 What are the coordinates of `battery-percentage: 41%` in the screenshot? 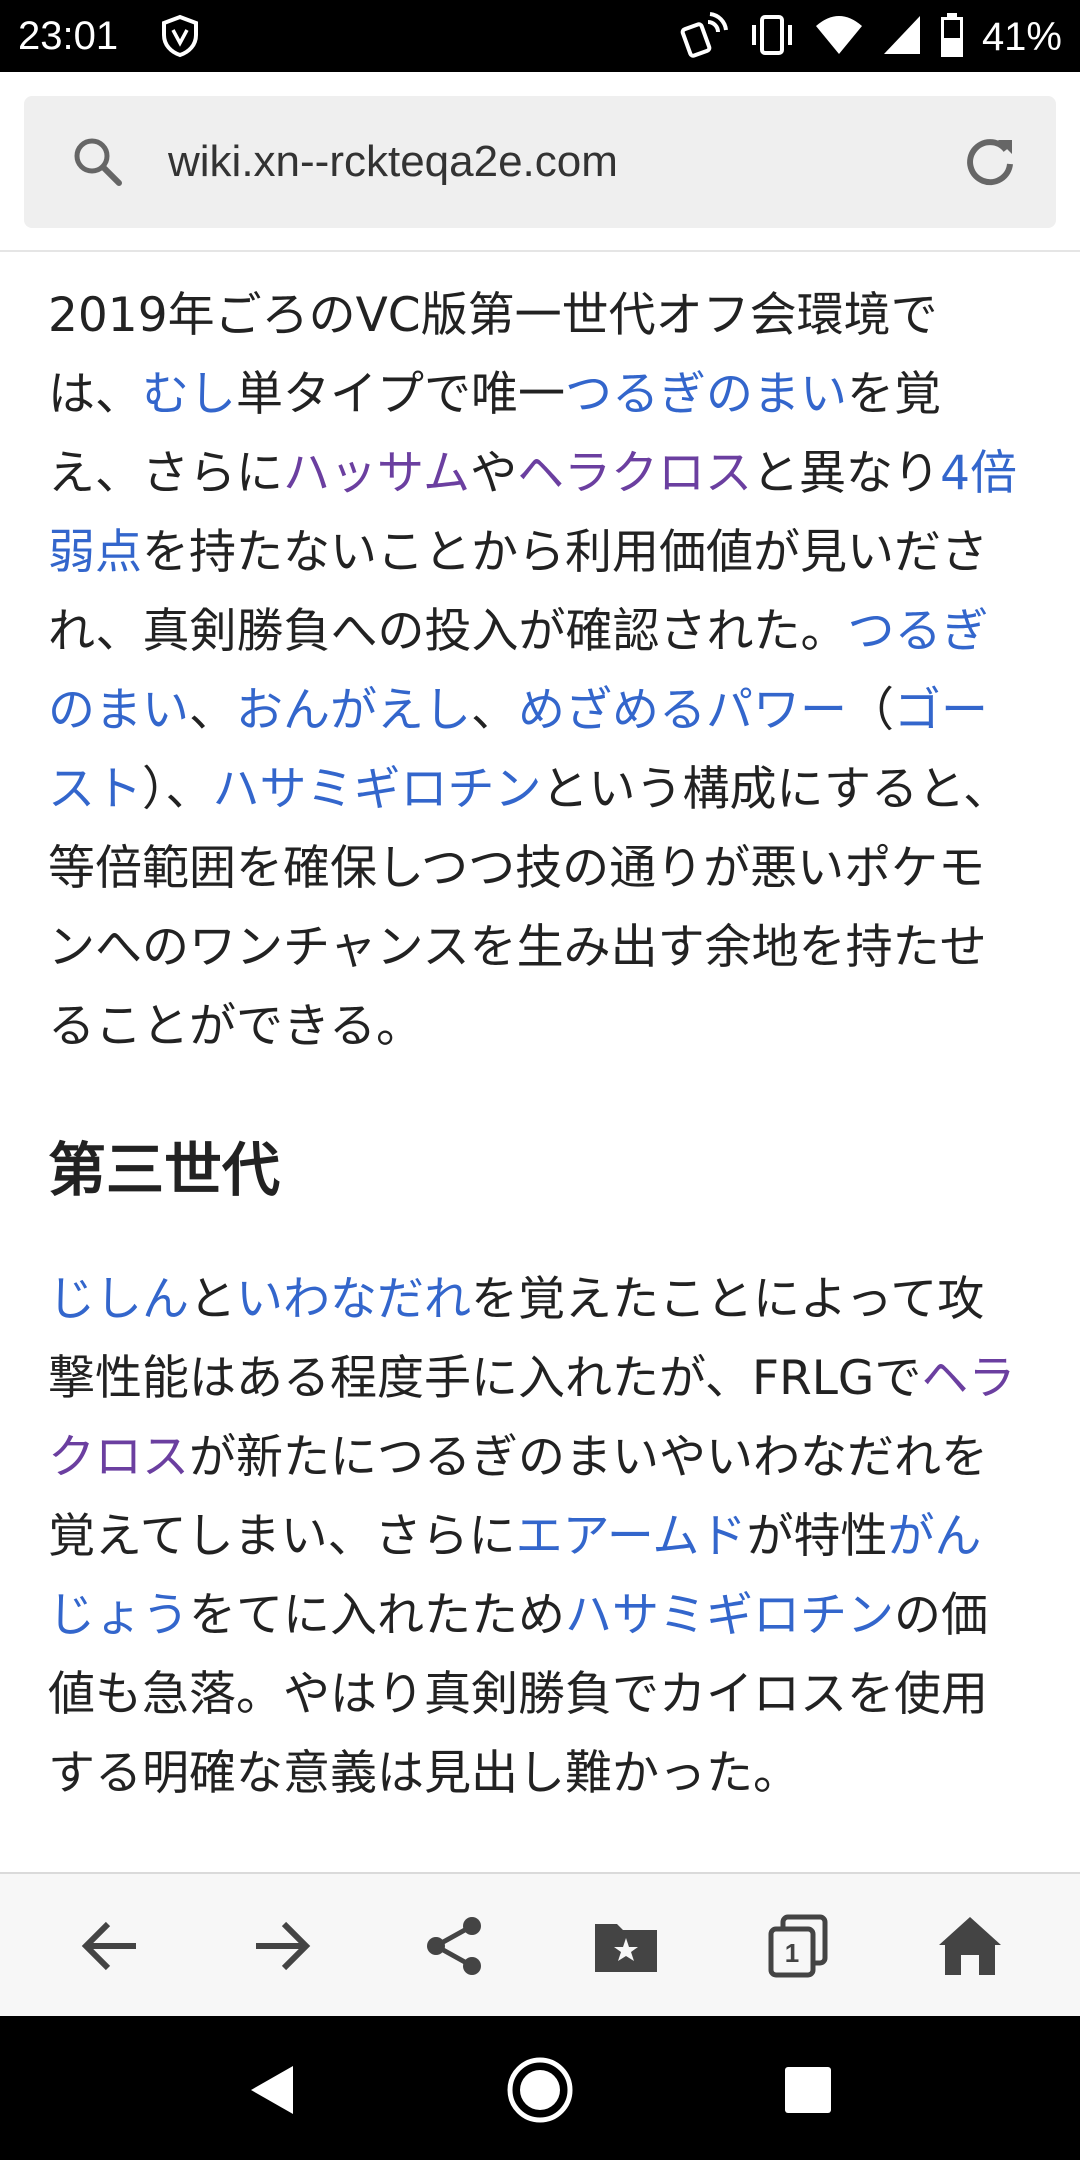 It's located at (1021, 37).